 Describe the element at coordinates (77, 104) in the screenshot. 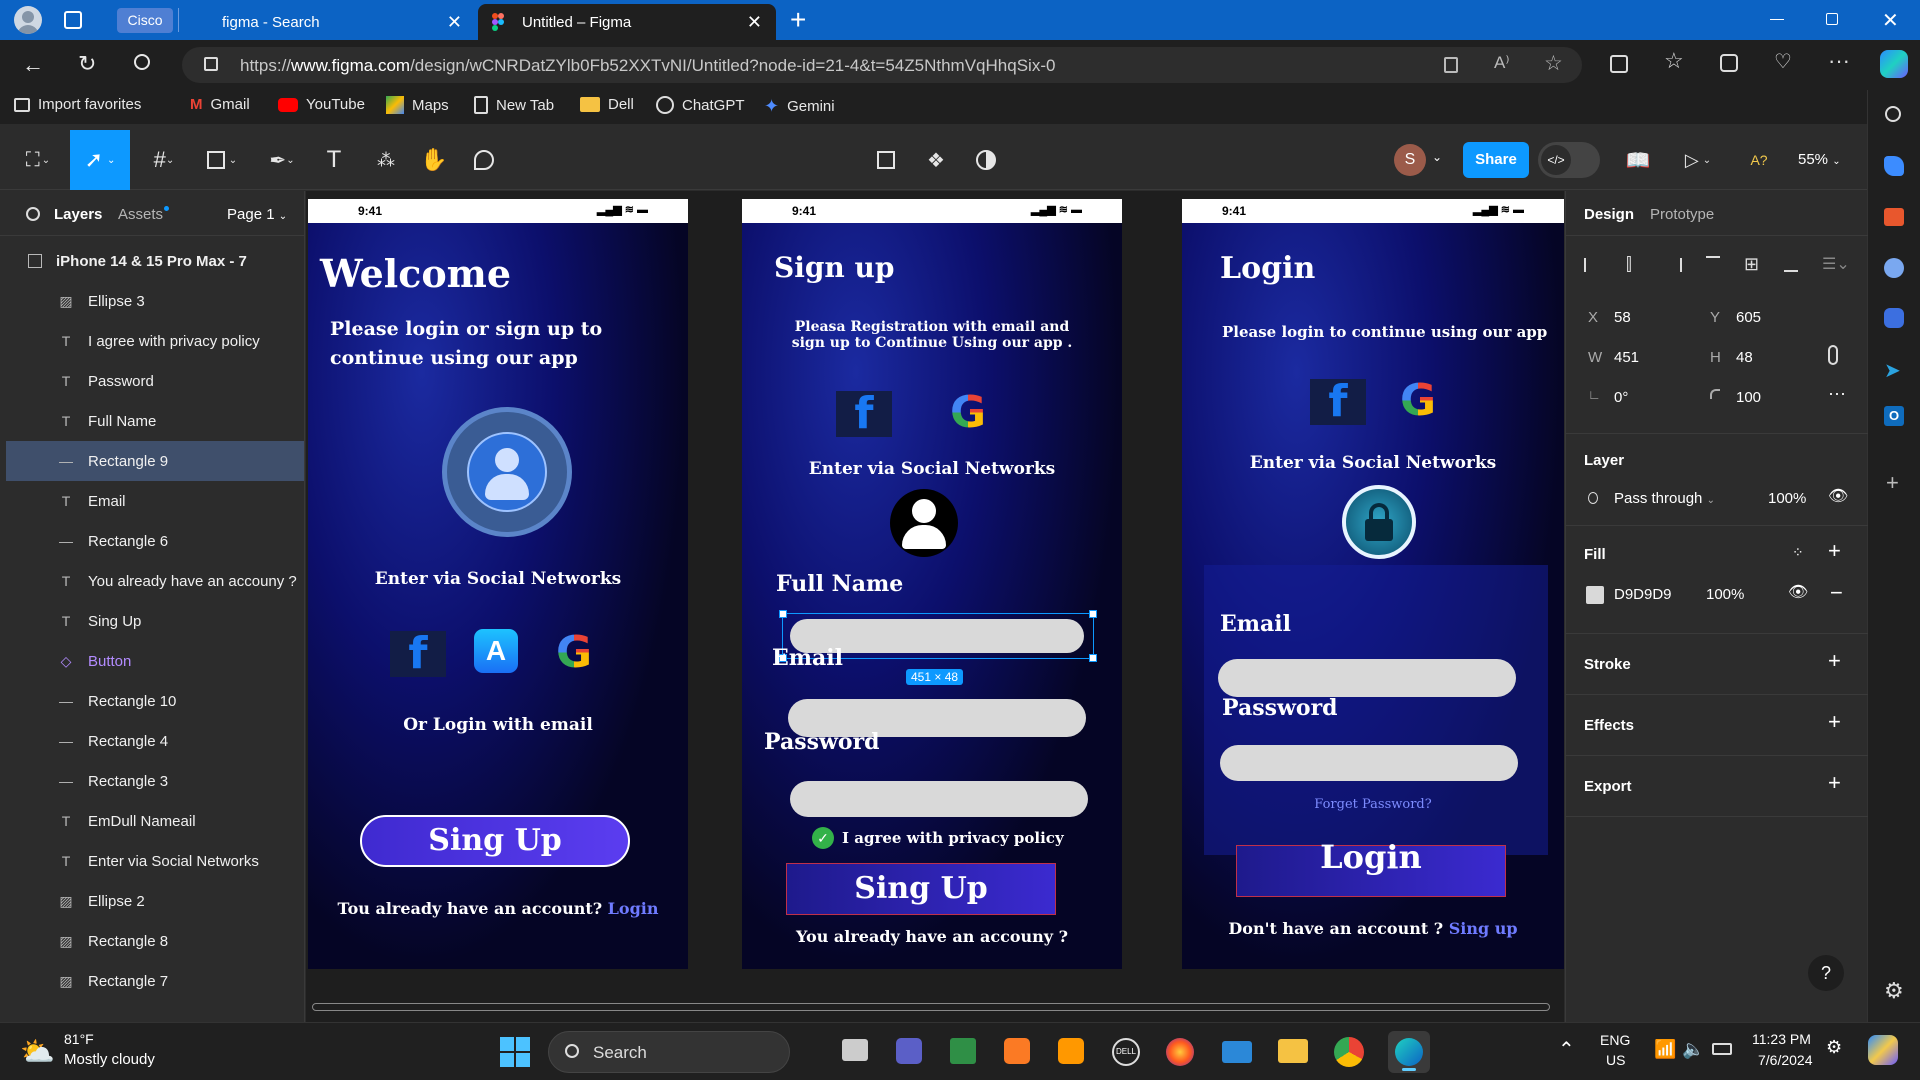

I see `favorite-import: Import favorites` at that location.